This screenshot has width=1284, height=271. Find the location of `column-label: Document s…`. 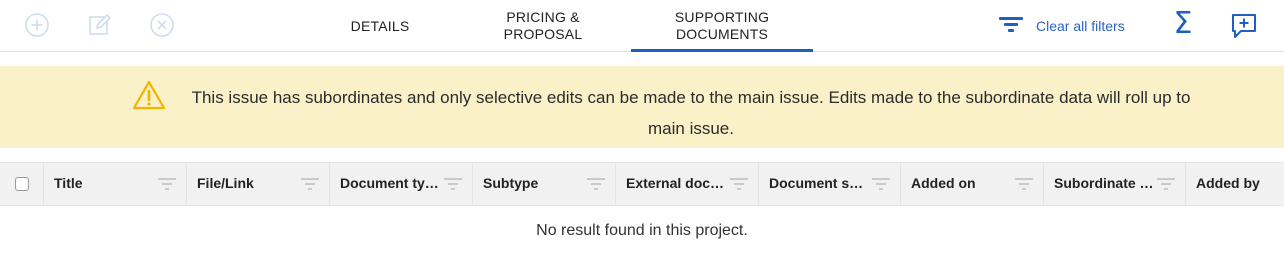

column-label: Document s… is located at coordinates (816, 183).